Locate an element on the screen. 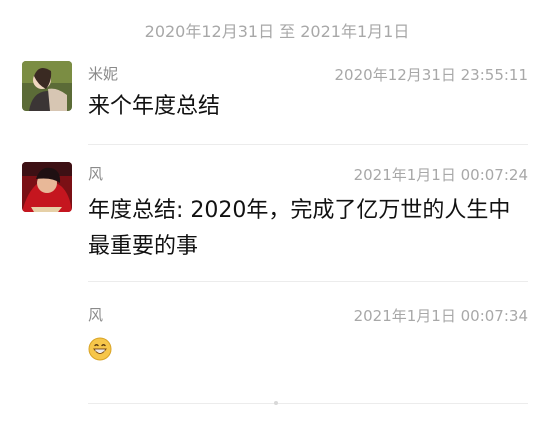 This screenshot has width=554, height=434. page-indicator-dot is located at coordinates (276, 403).